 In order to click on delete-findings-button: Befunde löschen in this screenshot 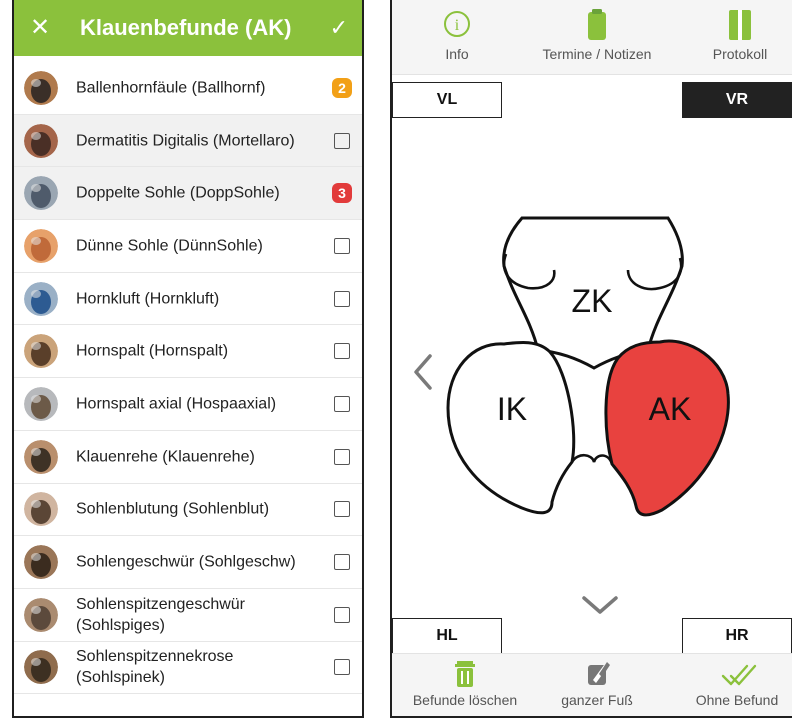, I will do `click(465, 684)`.